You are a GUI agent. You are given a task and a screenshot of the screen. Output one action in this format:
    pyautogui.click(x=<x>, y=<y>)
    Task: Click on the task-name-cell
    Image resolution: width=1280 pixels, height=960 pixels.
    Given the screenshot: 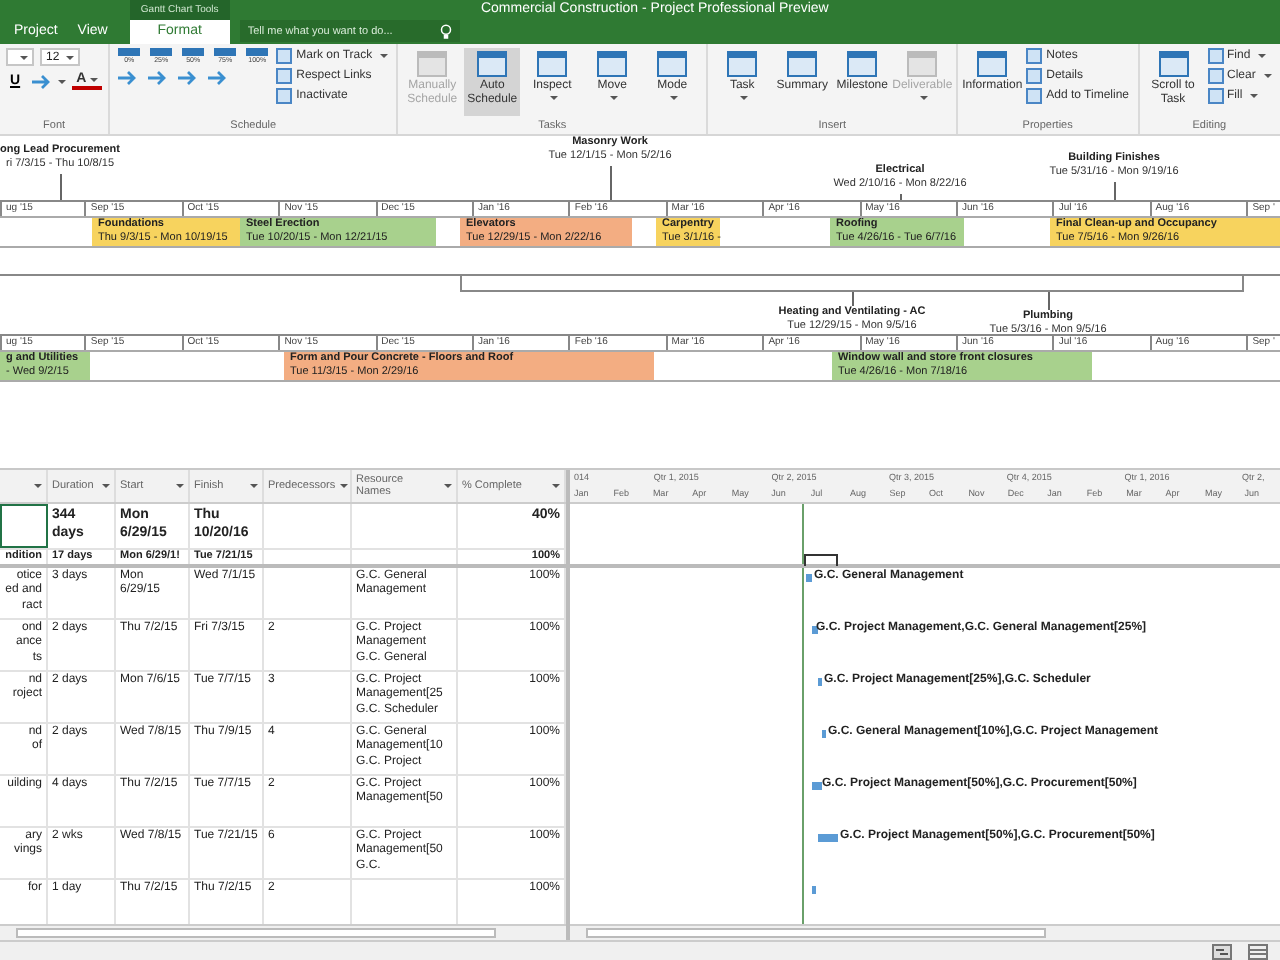 What is the action you would take?
    pyautogui.click(x=24, y=525)
    